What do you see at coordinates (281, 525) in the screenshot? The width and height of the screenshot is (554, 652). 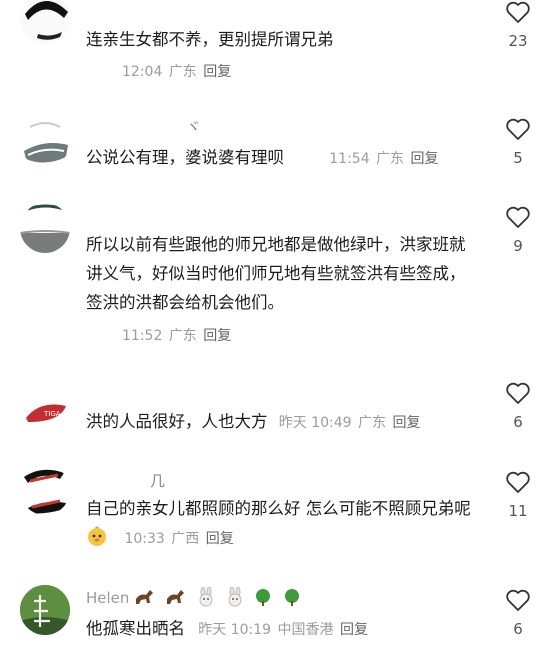 I see `comment-text: 自己的亲女儿都照顾的那么好 怎么可能不照顾兄弟呢 10:33 广西 回复` at bounding box center [281, 525].